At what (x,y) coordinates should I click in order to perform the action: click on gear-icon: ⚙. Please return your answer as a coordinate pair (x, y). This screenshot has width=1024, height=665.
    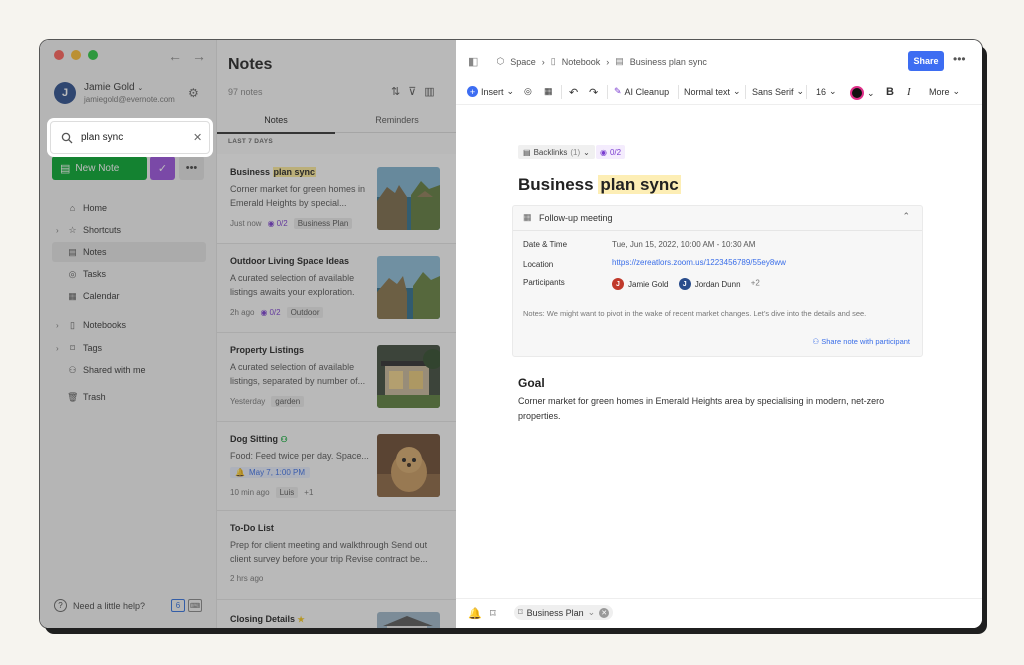
    Looking at the image, I should click on (193, 93).